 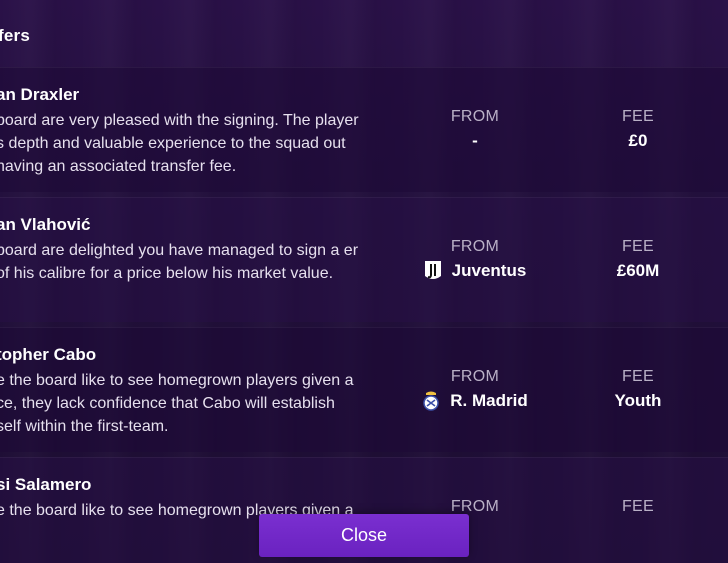 I want to click on player-name: an Vlahović, so click(x=45, y=225).